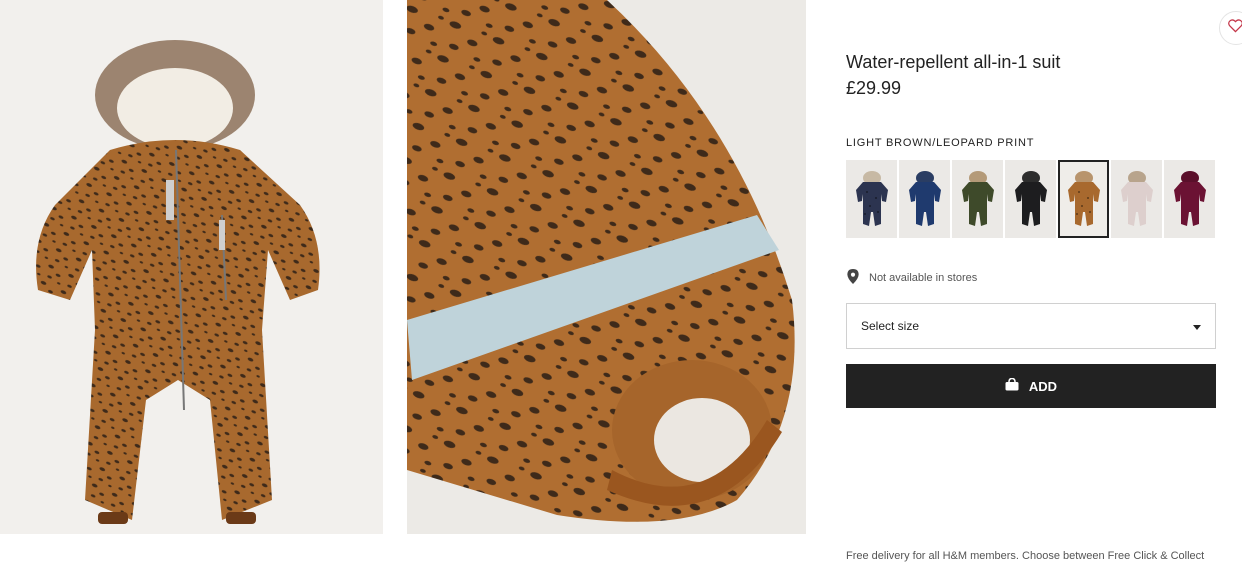 This screenshot has height=562, width=1242. Describe the element at coordinates (1197, 326) in the screenshot. I see `caret-down-icon` at that location.